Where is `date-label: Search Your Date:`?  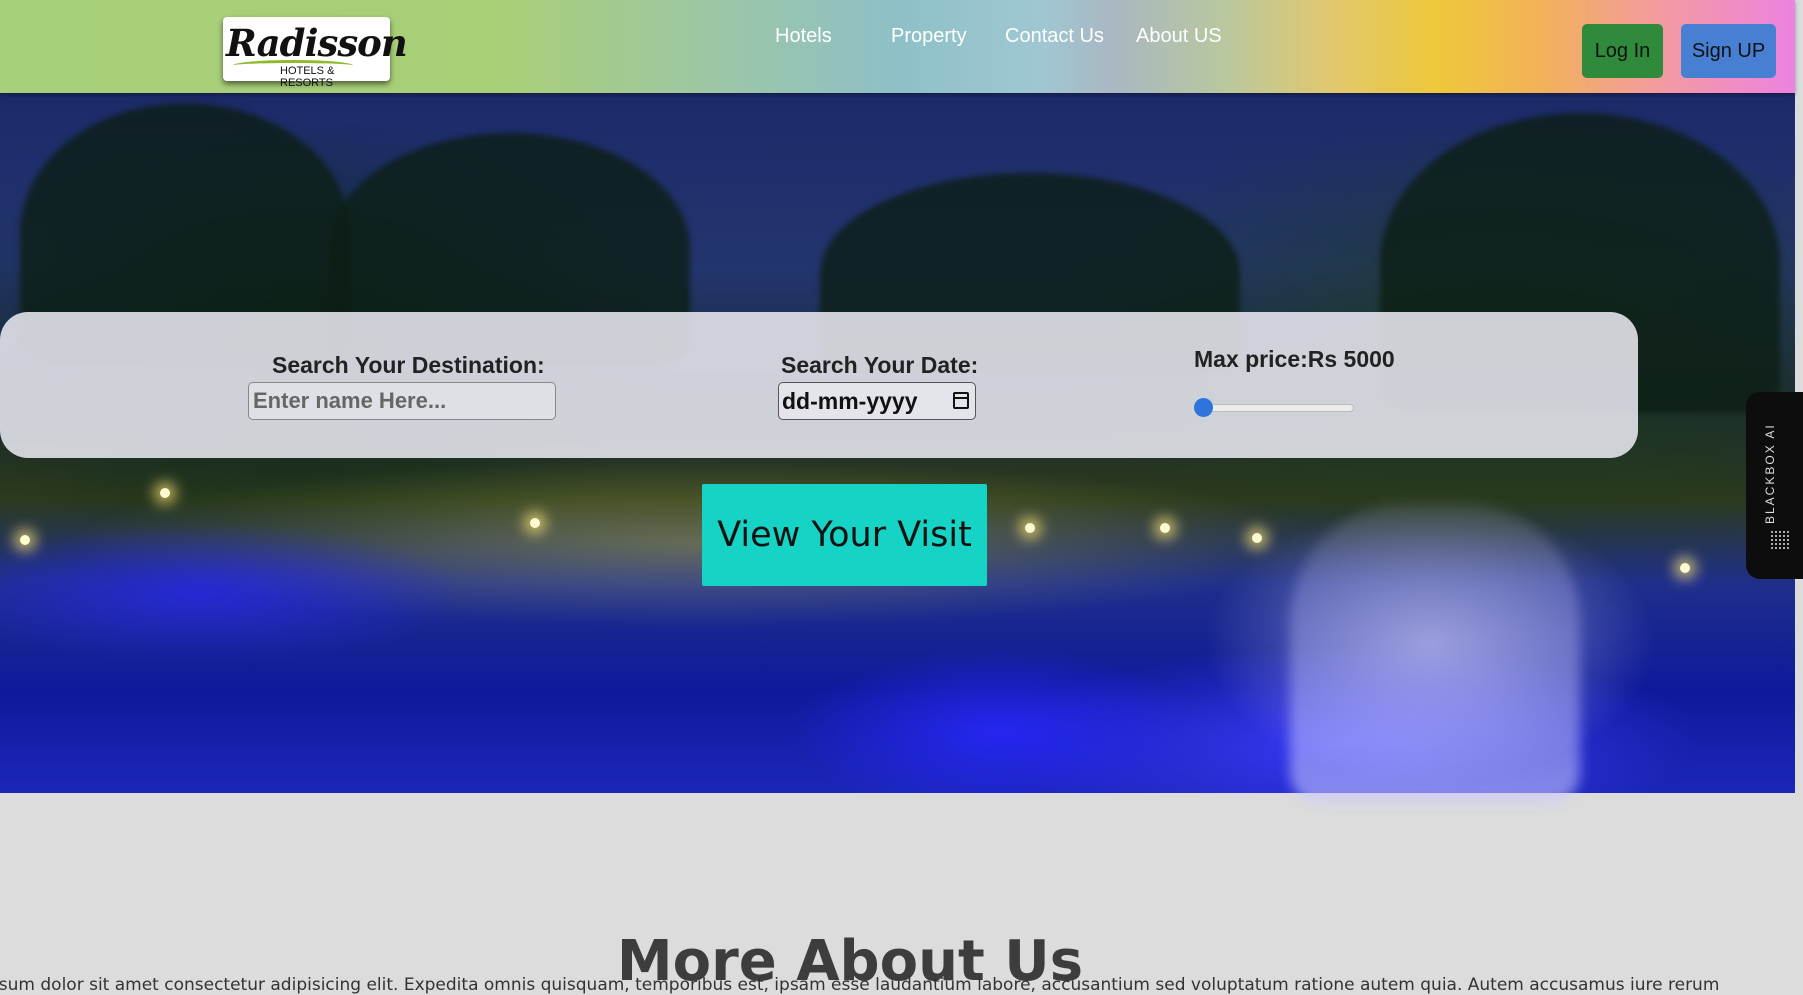
date-label: Search Your Date: is located at coordinates (880, 365).